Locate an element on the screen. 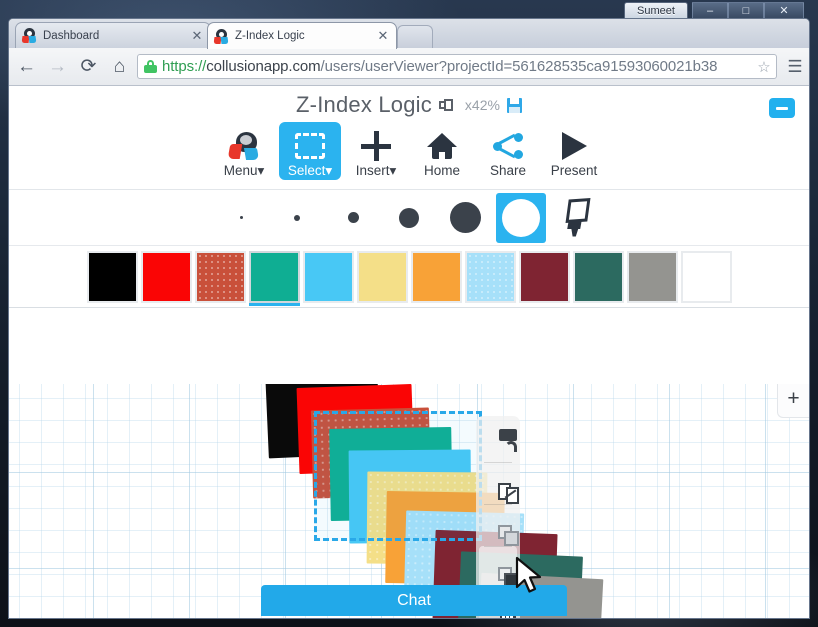 The width and height of the screenshot is (818, 627). tool-present: Present is located at coordinates (574, 151).